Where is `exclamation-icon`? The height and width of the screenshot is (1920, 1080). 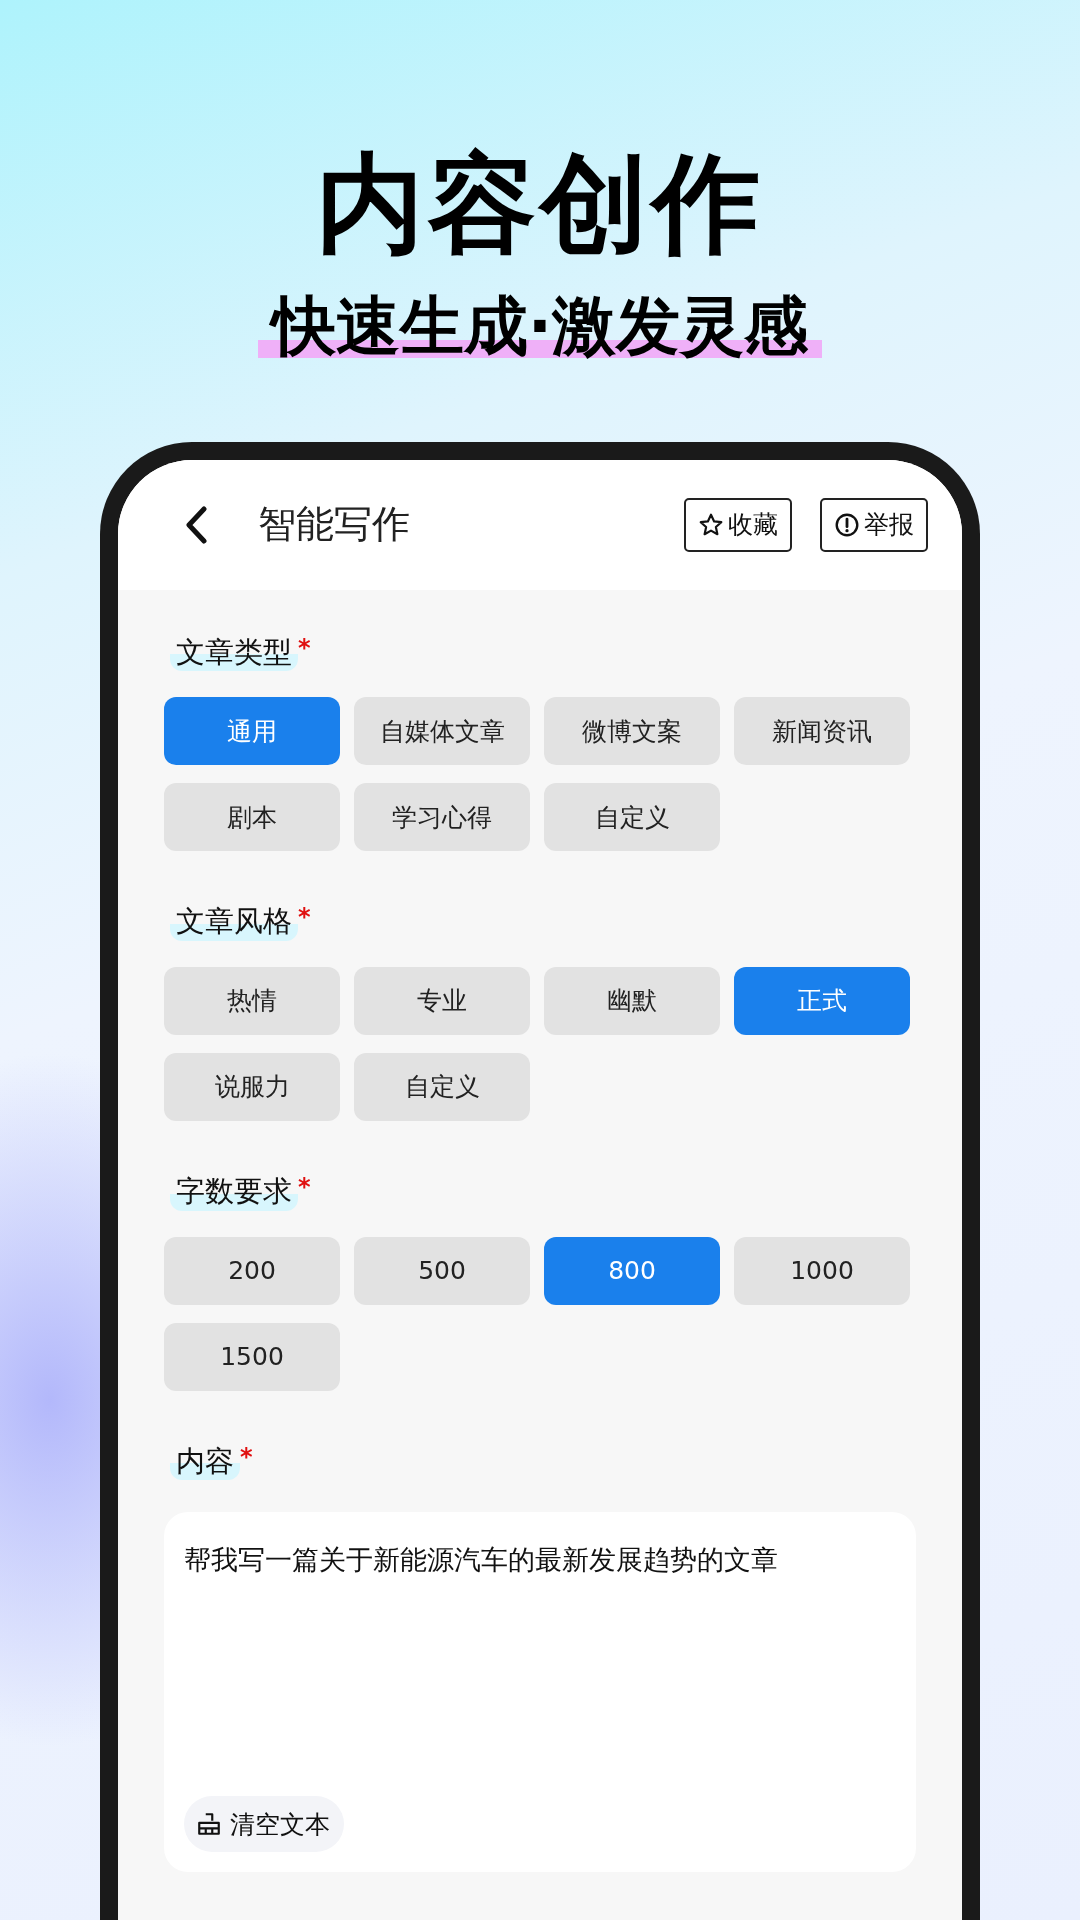 exclamation-icon is located at coordinates (847, 524).